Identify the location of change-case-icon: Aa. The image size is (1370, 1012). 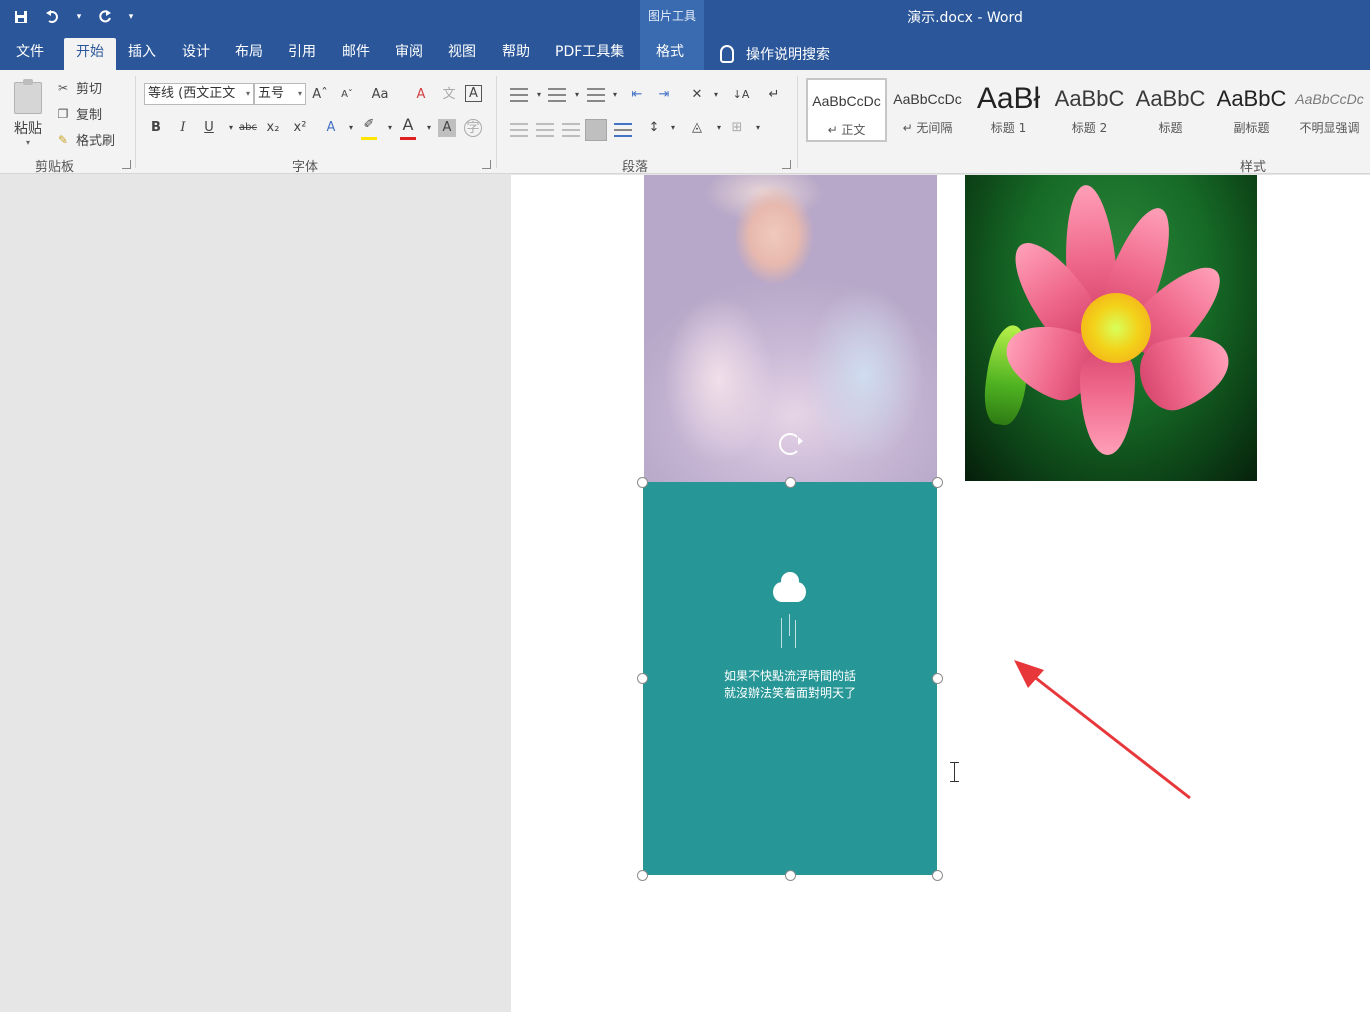
(380, 95).